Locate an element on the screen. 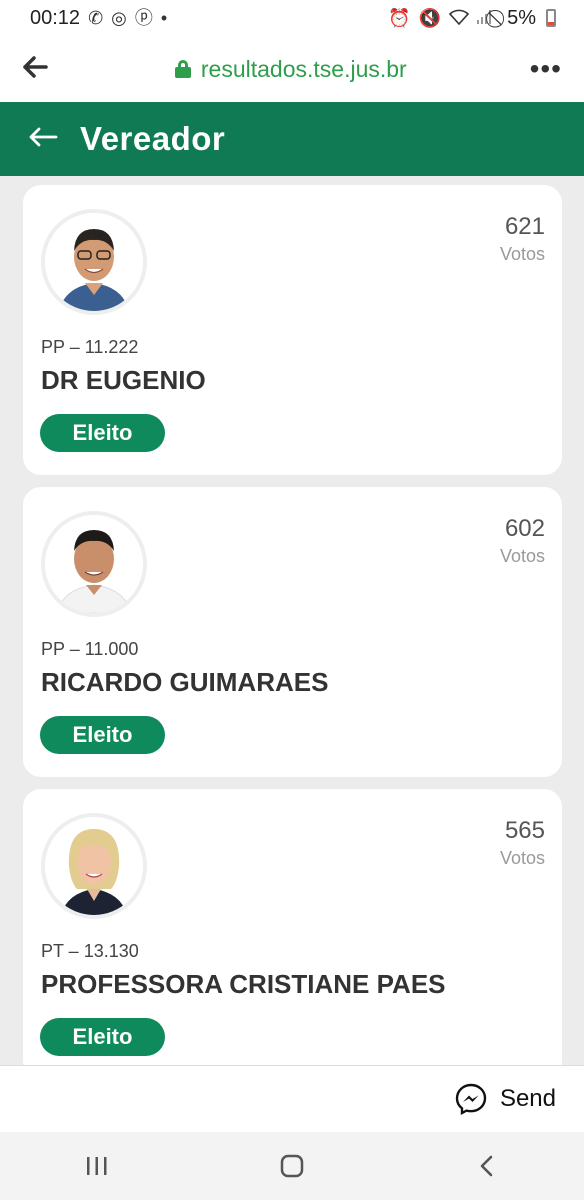 This screenshot has height=1200, width=584. battery-percent: 5% is located at coordinates (521, 17).